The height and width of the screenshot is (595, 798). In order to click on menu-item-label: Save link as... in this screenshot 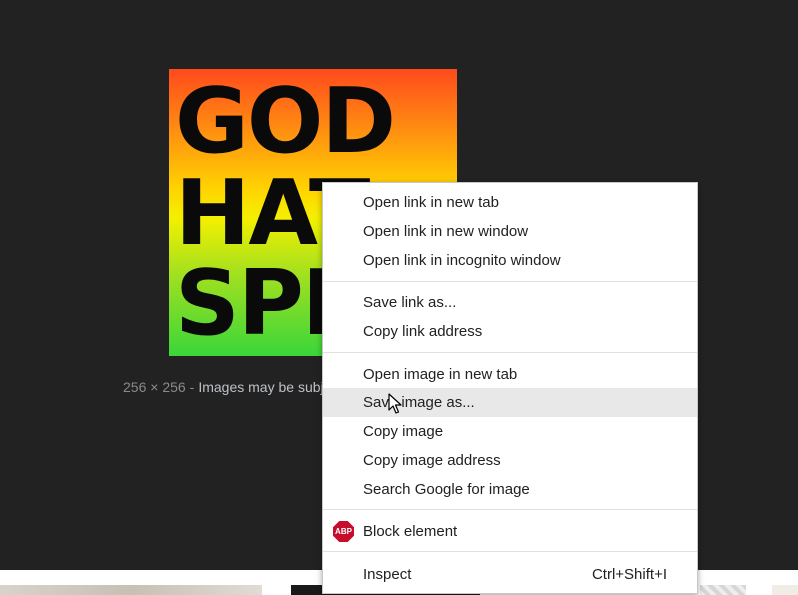, I will do `click(410, 302)`.